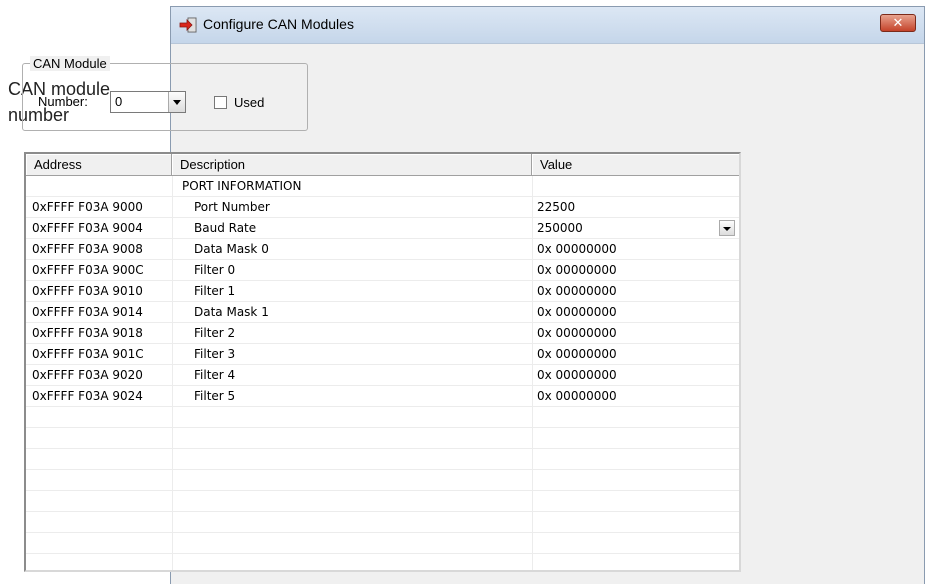  What do you see at coordinates (215, 270) in the screenshot?
I see `cell-description: Filter 0` at bounding box center [215, 270].